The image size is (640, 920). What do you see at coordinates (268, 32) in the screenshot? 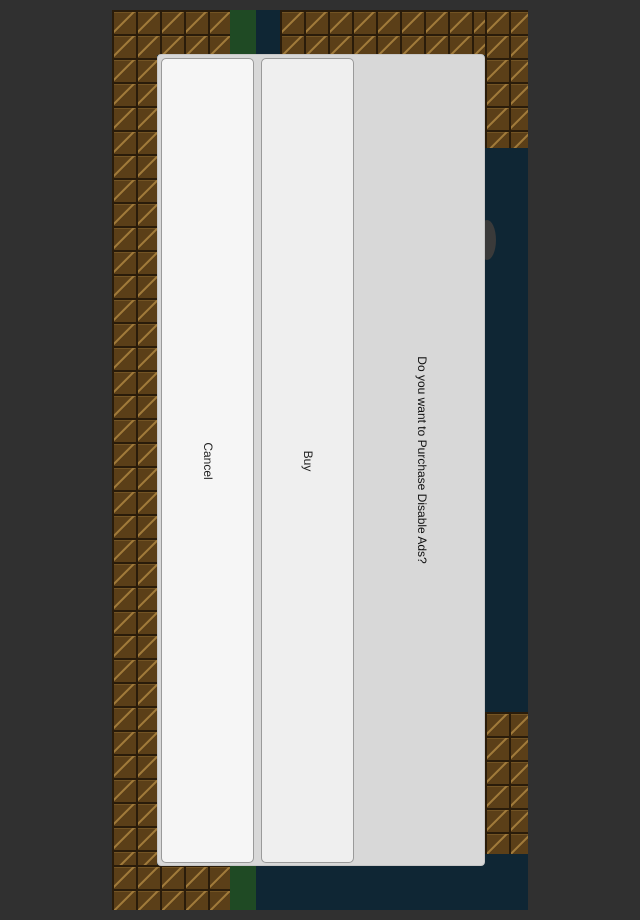
I see `water-top` at bounding box center [268, 32].